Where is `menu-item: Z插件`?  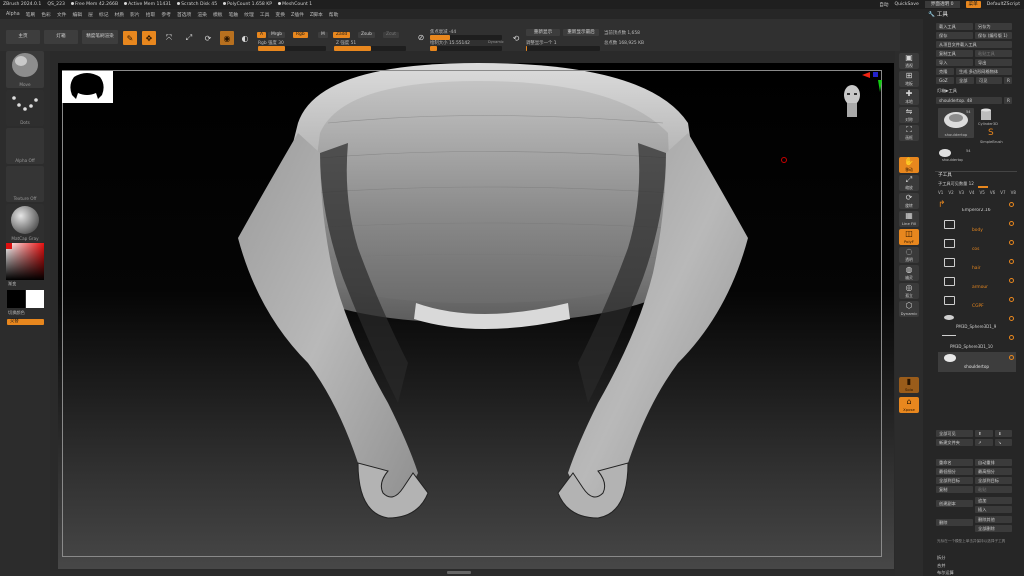 menu-item: Z插件 is located at coordinates (297, 14).